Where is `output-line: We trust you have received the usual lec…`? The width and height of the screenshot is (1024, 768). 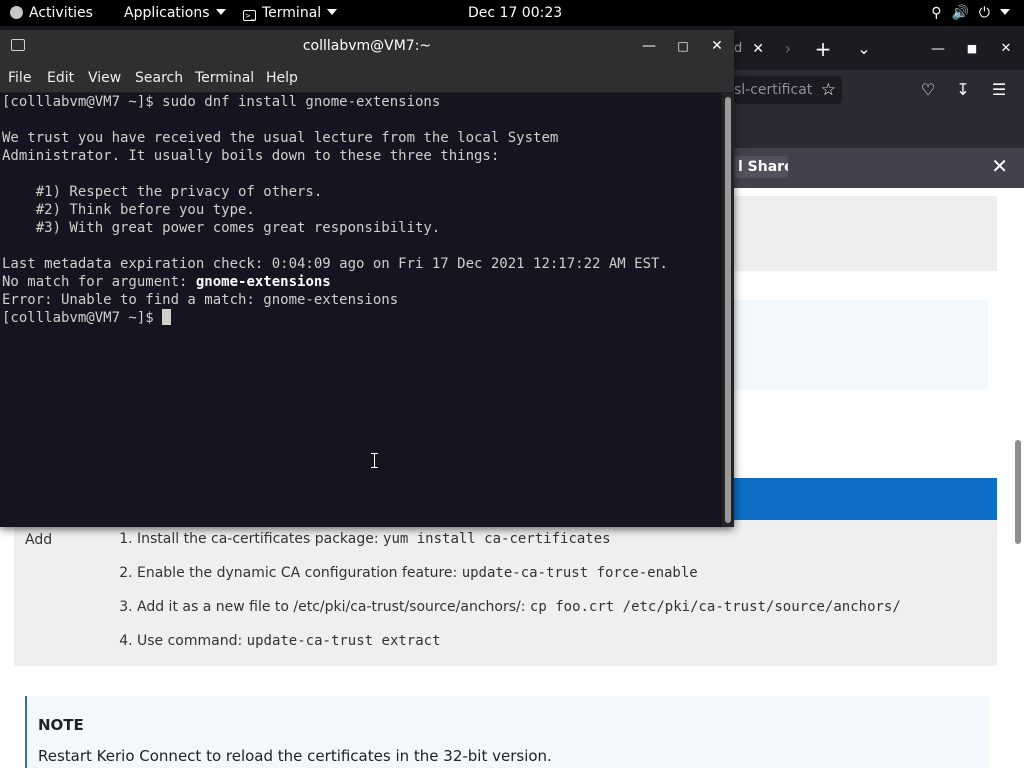
output-line: We trust you have received the usual lec… is located at coordinates (280, 138).